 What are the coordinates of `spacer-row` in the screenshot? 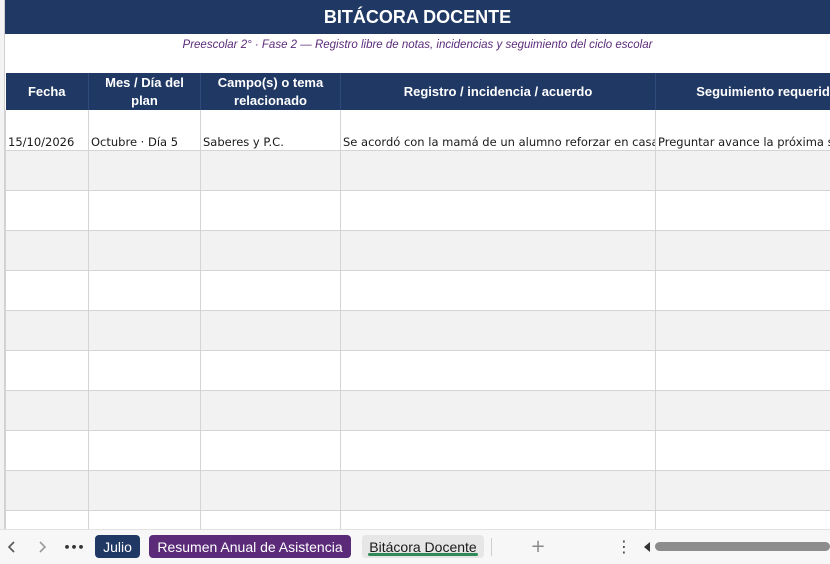 It's located at (417, 64).